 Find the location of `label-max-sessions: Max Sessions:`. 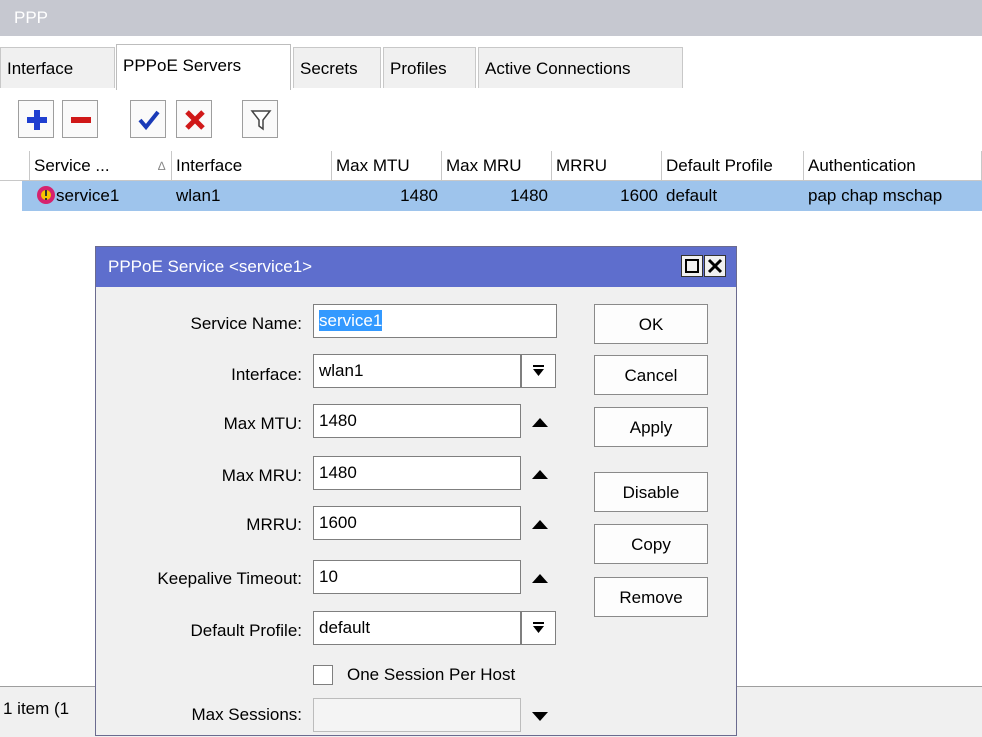

label-max-sessions: Max Sessions: is located at coordinates (246, 714).